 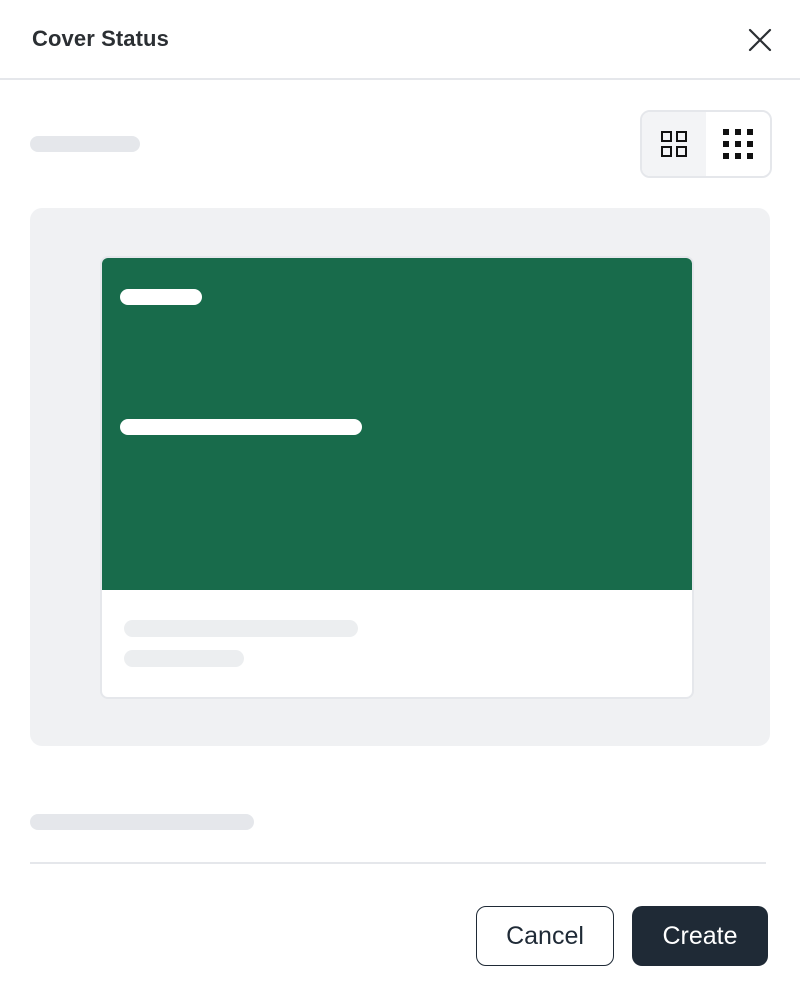 I want to click on cover-title-placeholder, so click(x=161, y=297).